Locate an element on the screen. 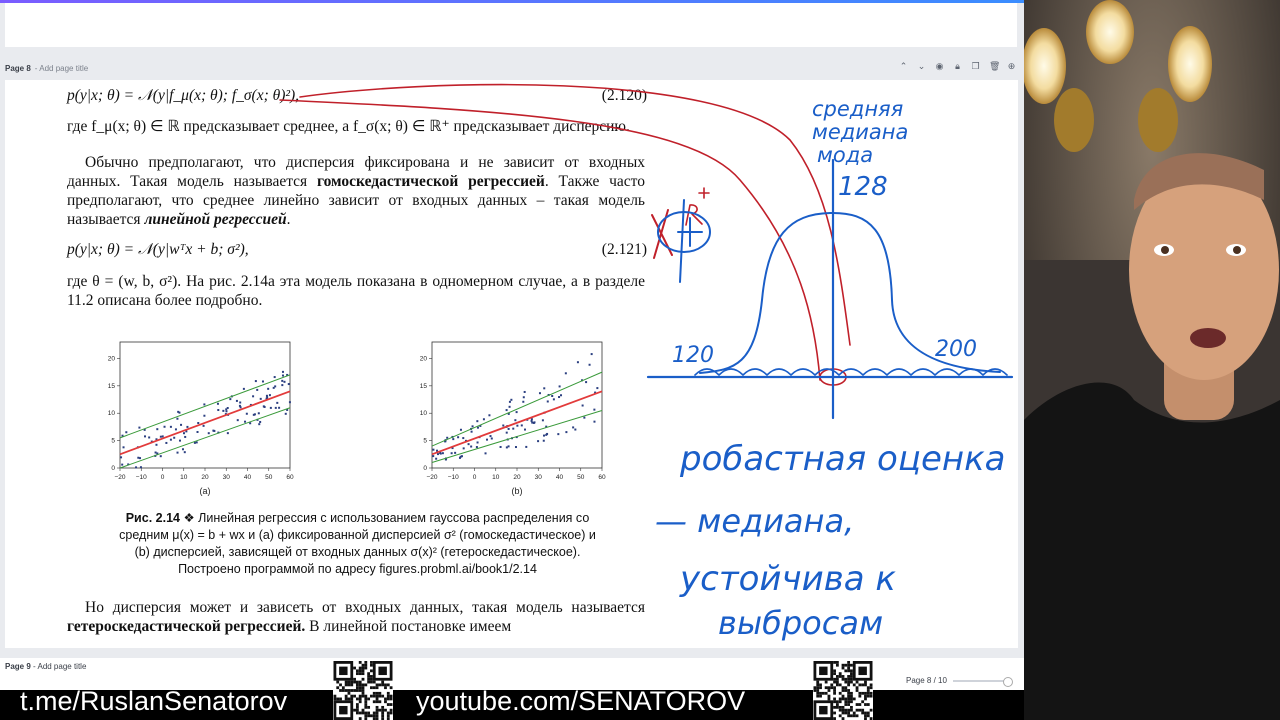 The image size is (1280, 720). y-tick-label: 15 is located at coordinates (112, 386).